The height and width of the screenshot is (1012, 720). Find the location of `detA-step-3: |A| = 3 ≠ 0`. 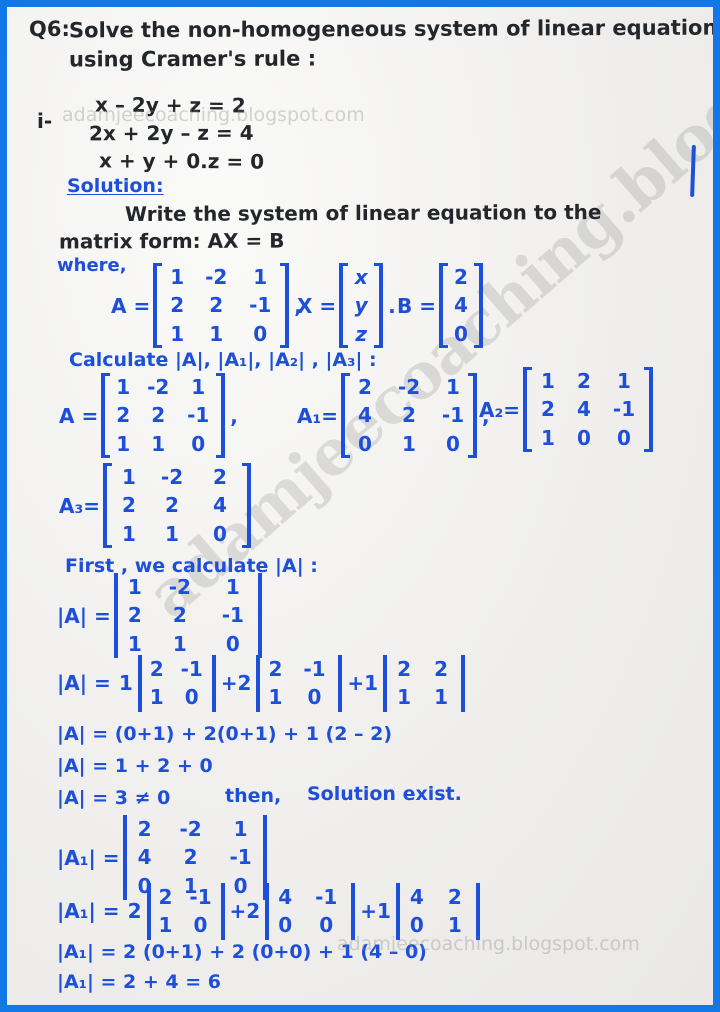

detA-step-3: |A| = 3 ≠ 0 is located at coordinates (114, 798).